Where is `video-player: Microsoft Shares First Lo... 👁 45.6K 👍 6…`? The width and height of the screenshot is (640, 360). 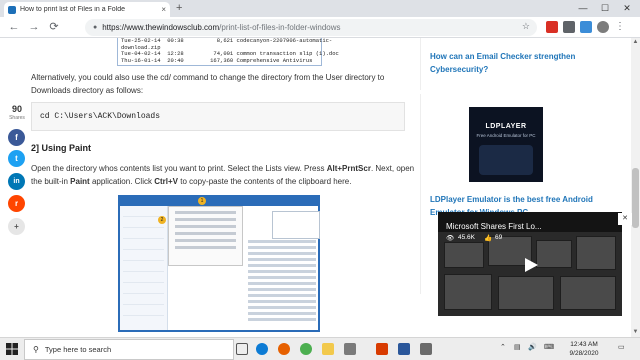
video-player: Microsoft Shares First Lo... 👁 45.6K 👍 6… is located at coordinates (530, 264).